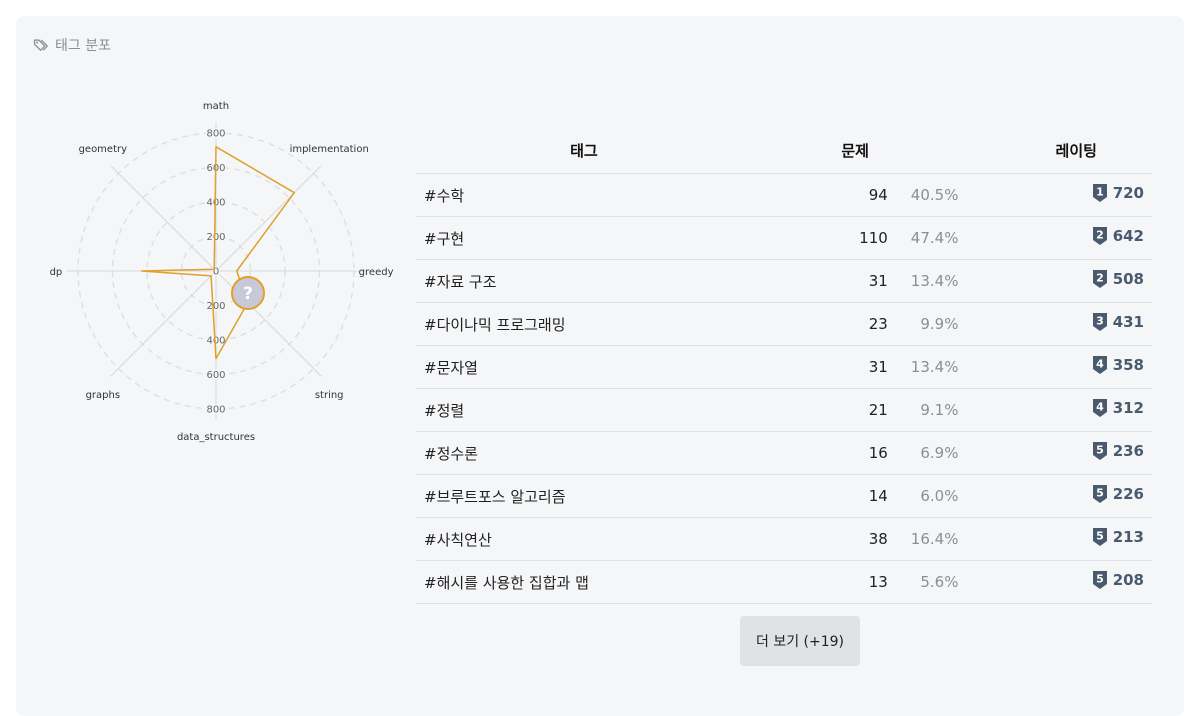  Describe the element at coordinates (923, 238) in the screenshot. I see `problem-percent: 47.4%` at that location.